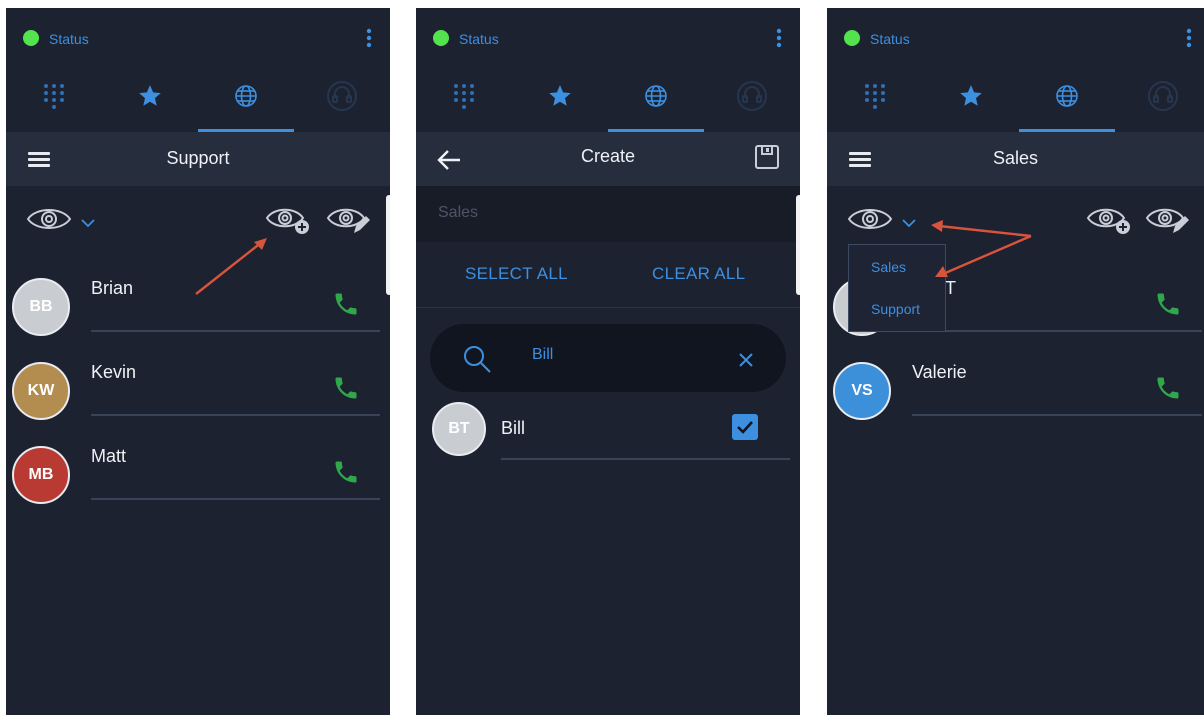 Image resolution: width=1204 pixels, height=715 pixels. I want to click on dropdown-option-sales: Sales, so click(888, 267).